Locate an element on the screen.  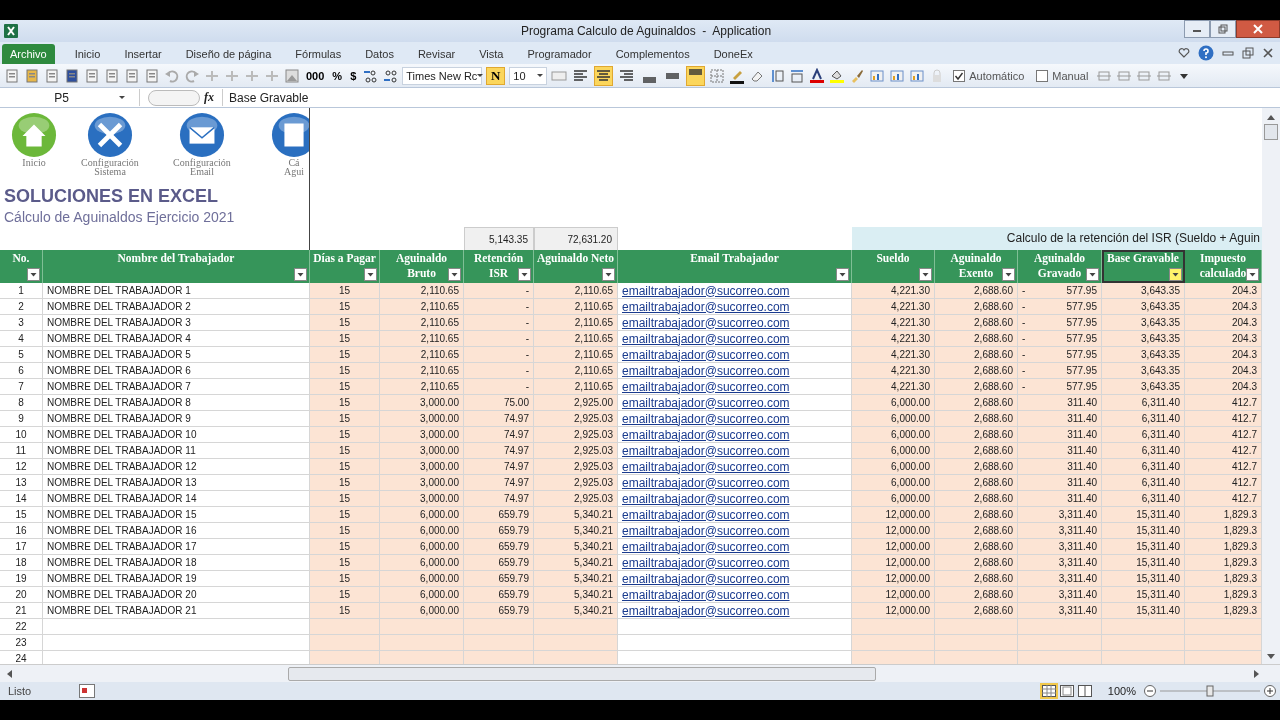
open-folder-icon is located at coordinates (32, 75).